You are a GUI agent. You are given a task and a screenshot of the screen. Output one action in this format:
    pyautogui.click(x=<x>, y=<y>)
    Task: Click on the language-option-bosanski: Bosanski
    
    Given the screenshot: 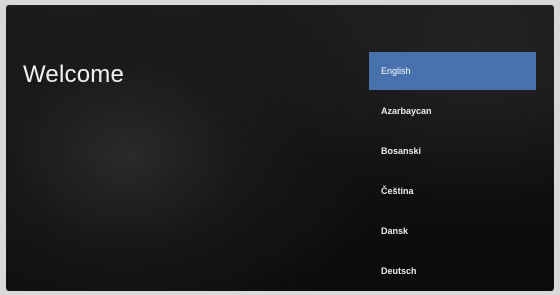 What is the action you would take?
    pyautogui.click(x=452, y=151)
    